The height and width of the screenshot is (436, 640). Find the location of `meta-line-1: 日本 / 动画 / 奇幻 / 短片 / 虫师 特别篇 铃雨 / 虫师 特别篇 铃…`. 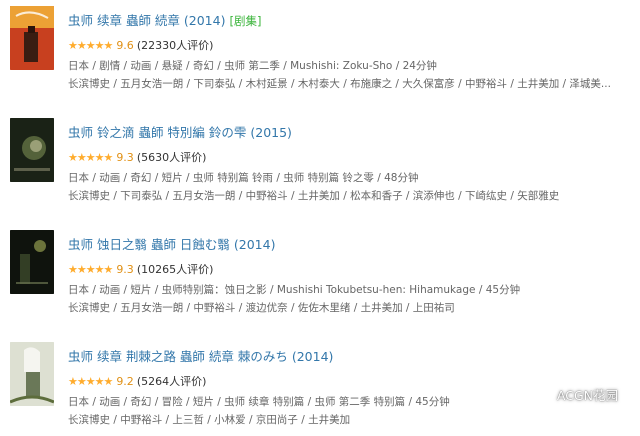

meta-line-1: 日本 / 动画 / 奇幻 / 短片 / 虫师 特别篇 铃雨 / 虫师 特别篇 铃… is located at coordinates (243, 178).